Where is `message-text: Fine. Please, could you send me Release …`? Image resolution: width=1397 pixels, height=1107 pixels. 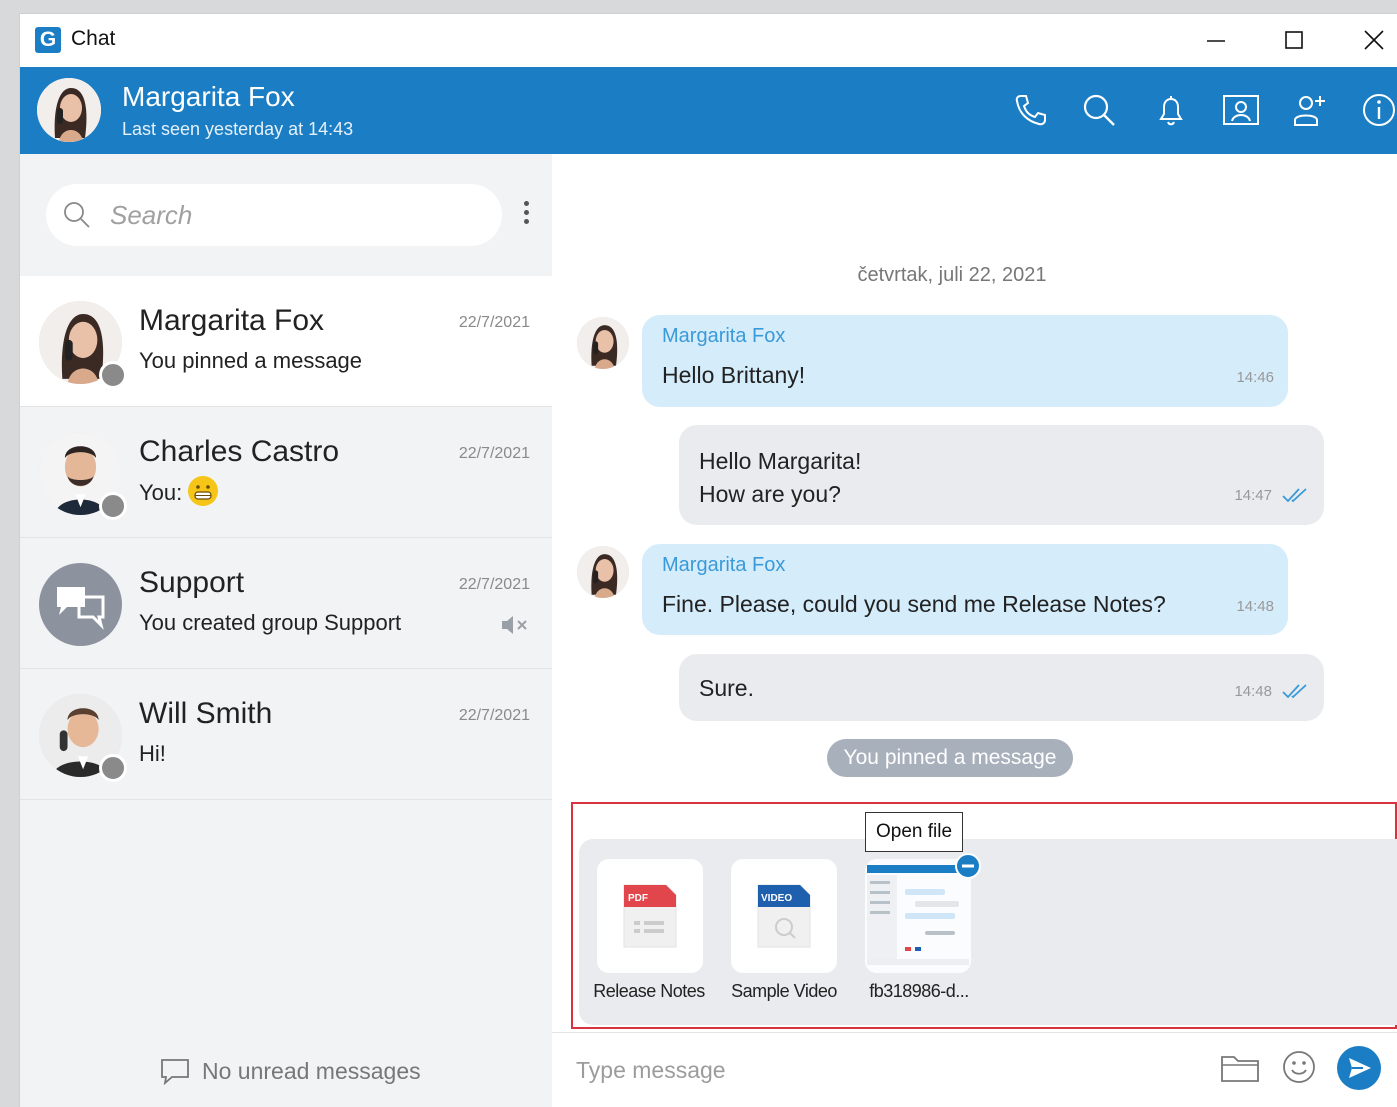 message-text: Fine. Please, could you send me Release … is located at coordinates (914, 604).